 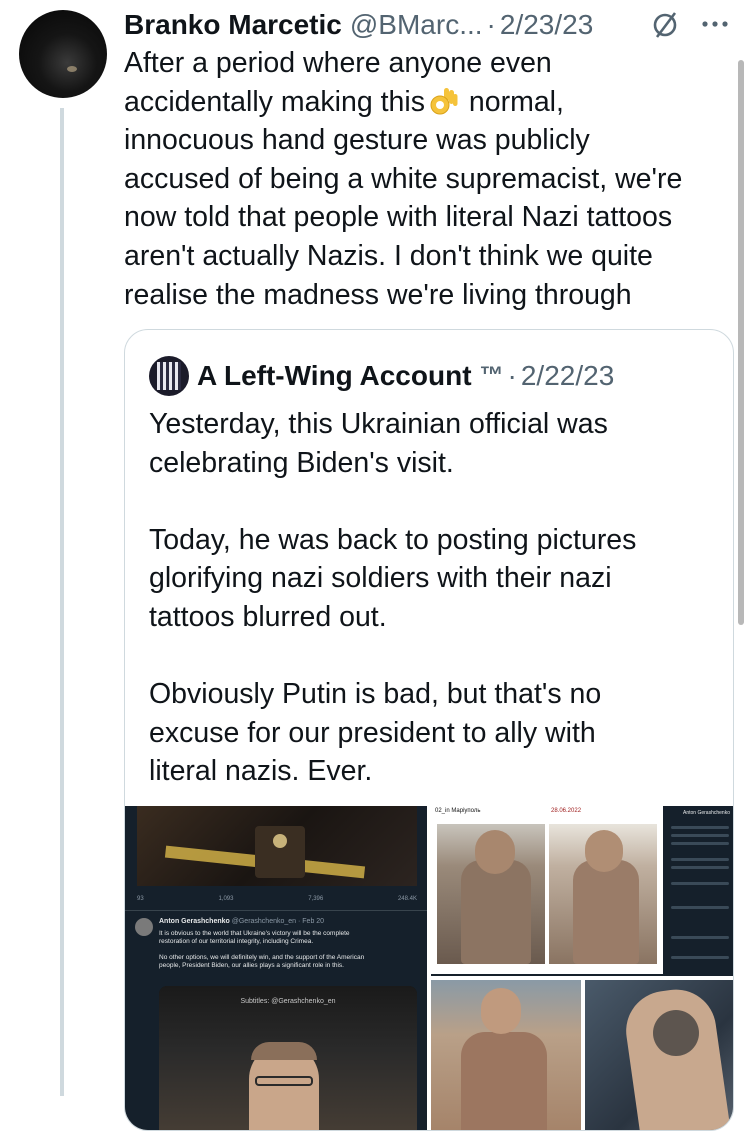 I want to click on stat-replies: 93, so click(x=140, y=899).